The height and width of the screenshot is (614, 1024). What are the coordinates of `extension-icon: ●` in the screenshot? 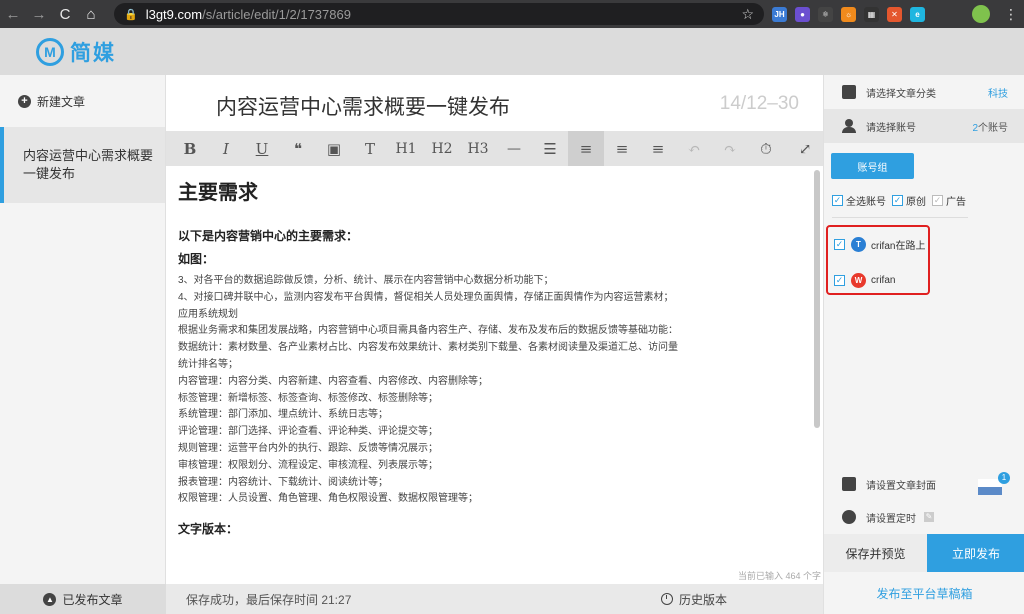 It's located at (802, 14).